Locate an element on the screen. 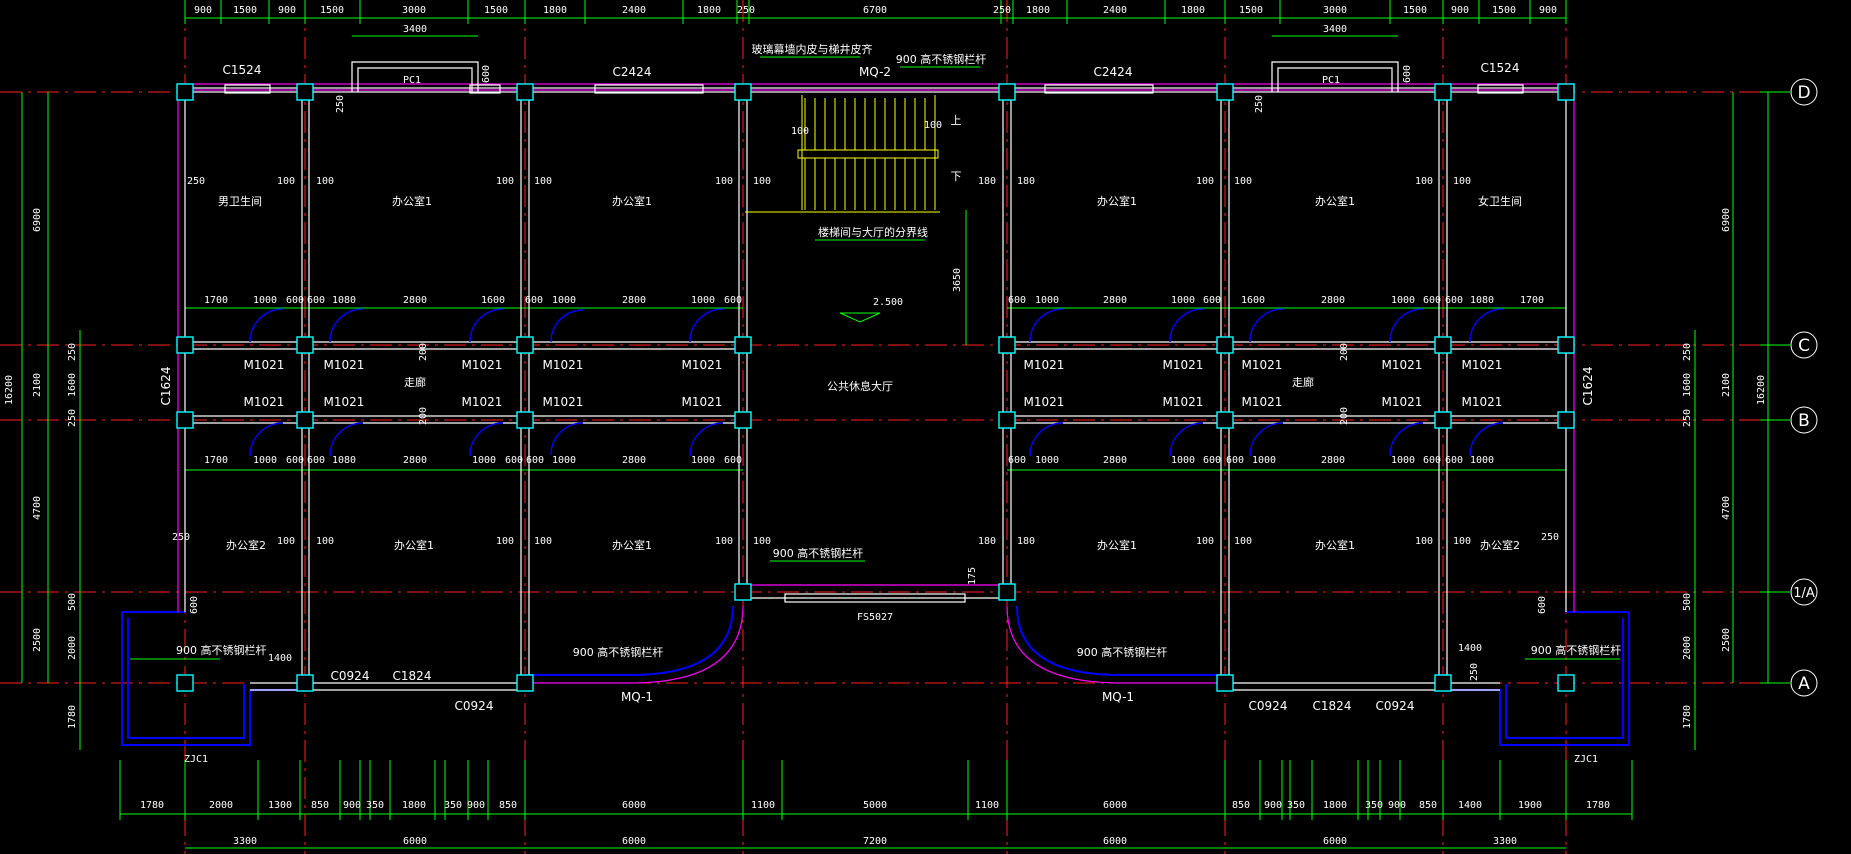  right-dim: 1780 is located at coordinates (1687, 717).